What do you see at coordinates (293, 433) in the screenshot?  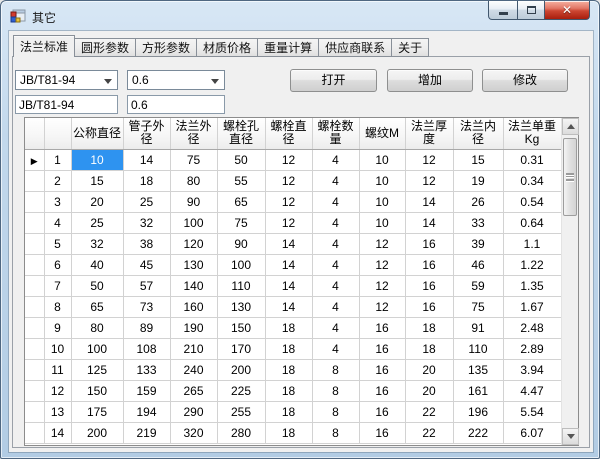 I see `table-row: 14 200 219 320 280 18 8 16 22 222 6.07` at bounding box center [293, 433].